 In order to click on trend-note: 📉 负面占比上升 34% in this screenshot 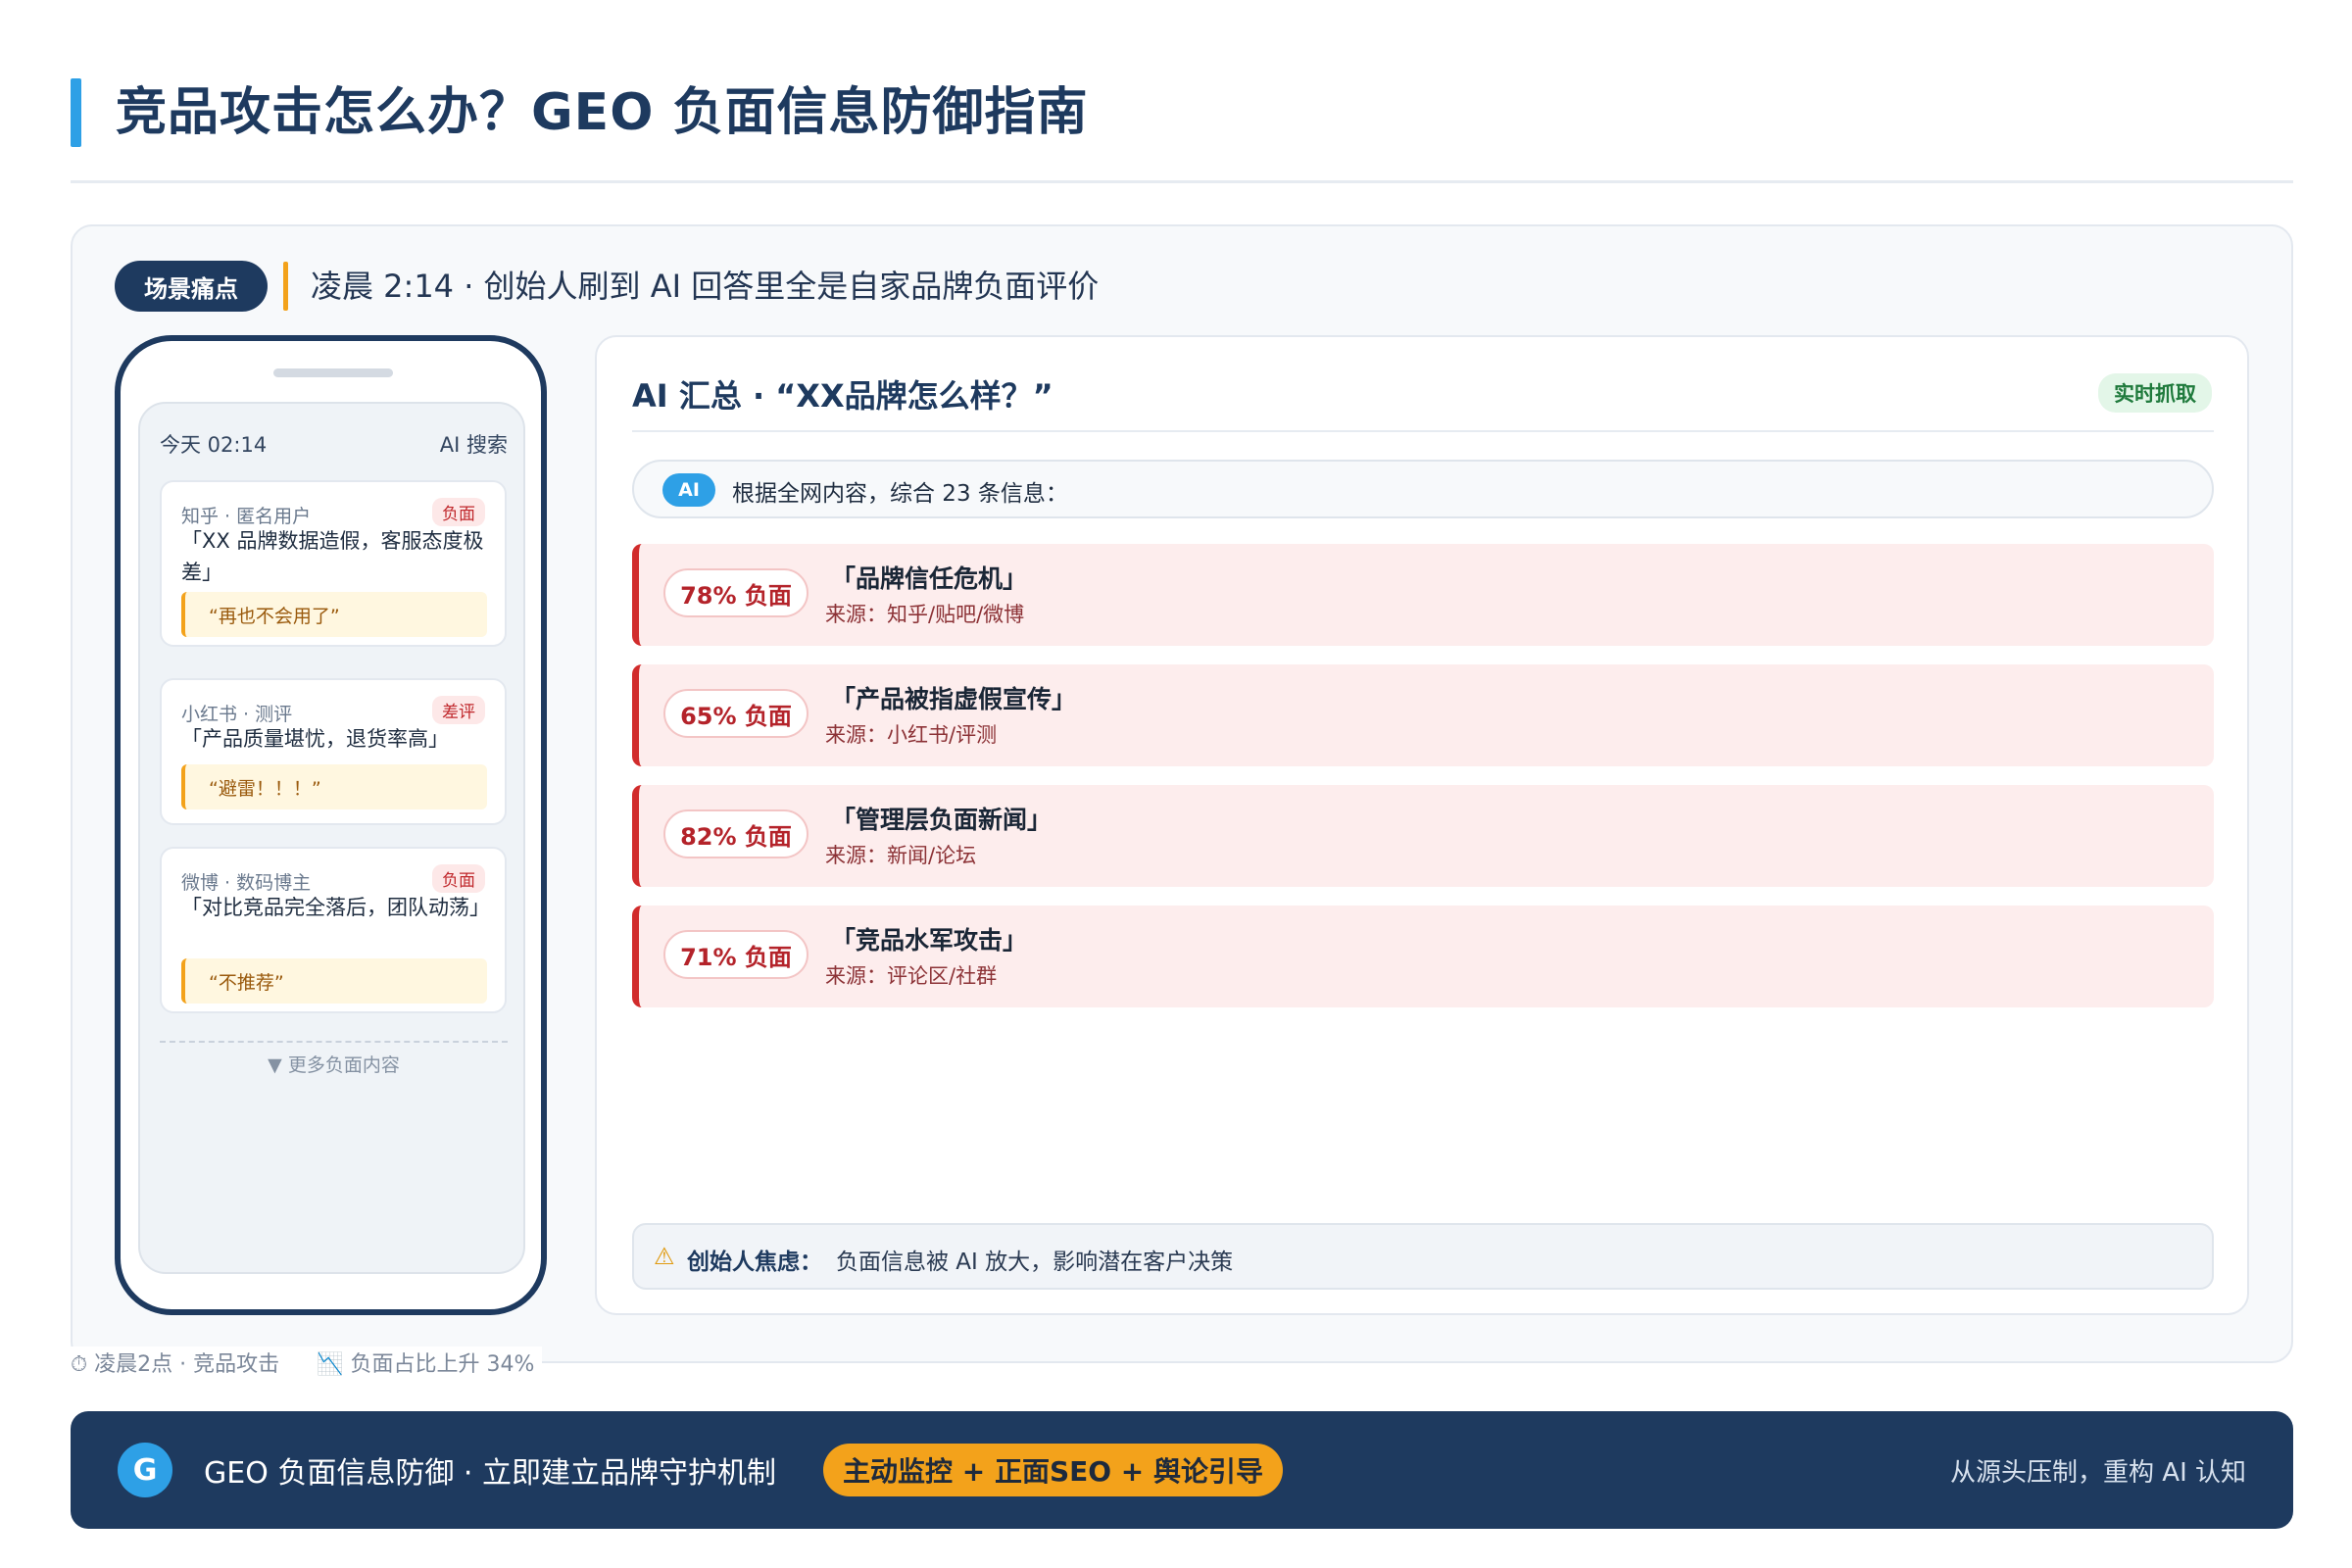, I will do `click(426, 1364)`.